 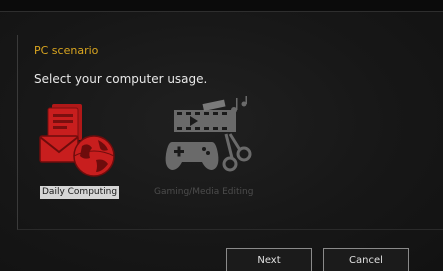 What do you see at coordinates (78, 140) in the screenshot?
I see `daily-computing-icon` at bounding box center [78, 140].